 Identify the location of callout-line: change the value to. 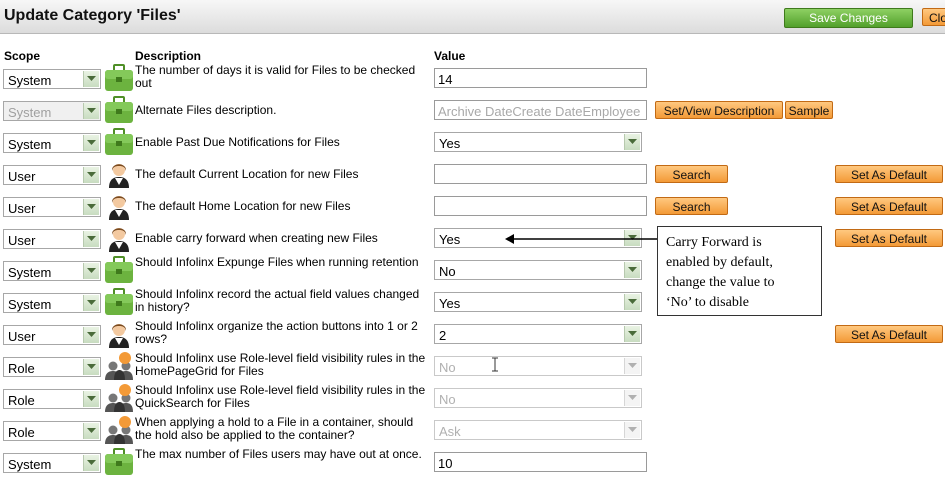
(720, 282).